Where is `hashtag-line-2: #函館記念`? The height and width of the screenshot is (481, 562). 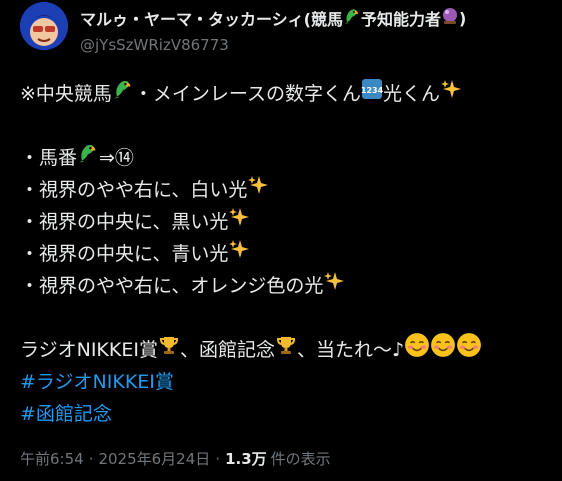 hashtag-line-2: #函館記念 is located at coordinates (285, 414).